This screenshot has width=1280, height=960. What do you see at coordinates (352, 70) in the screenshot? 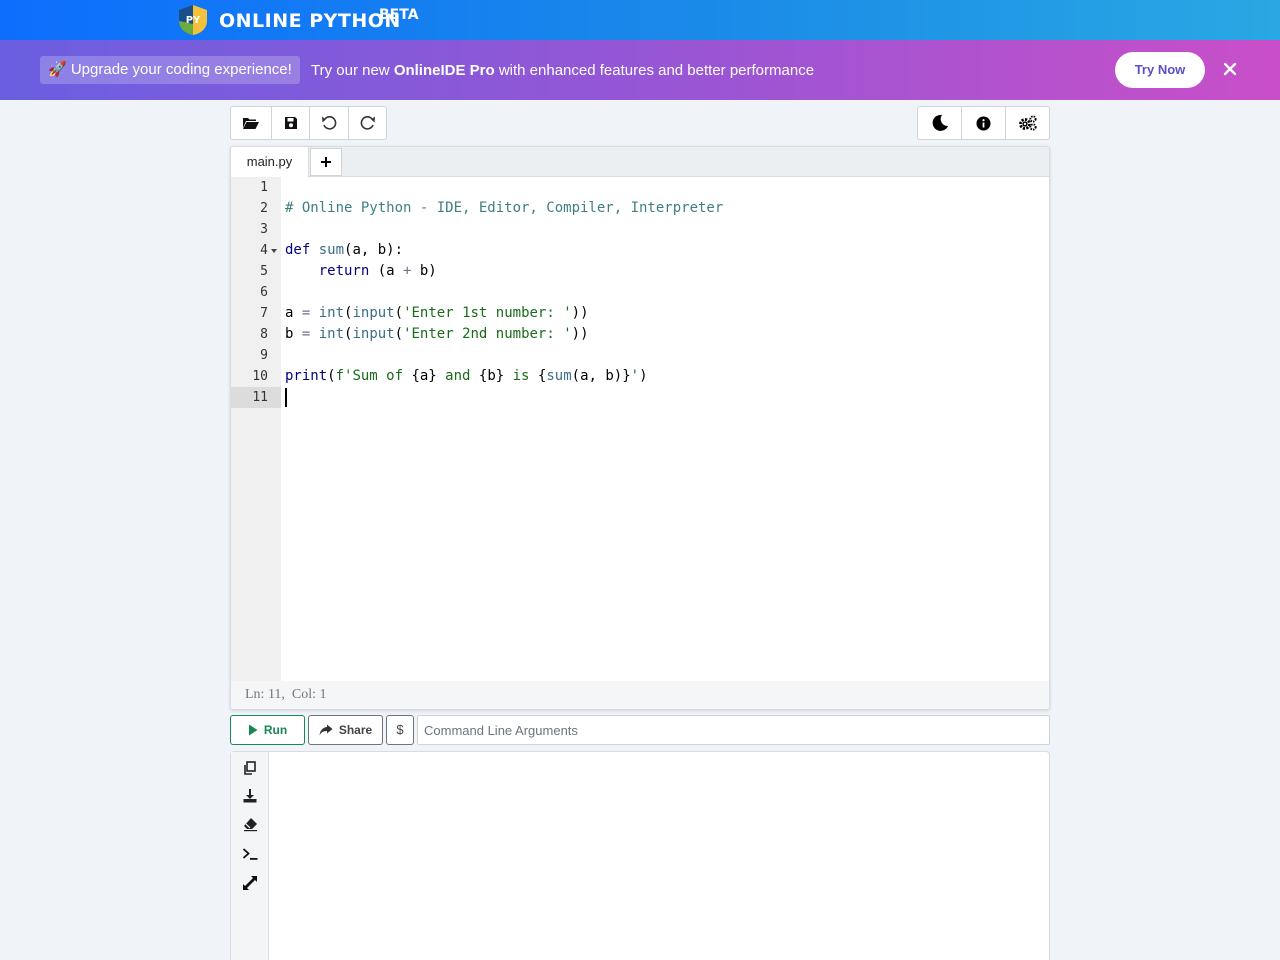
I see `promo-prefix: Try our new` at bounding box center [352, 70].